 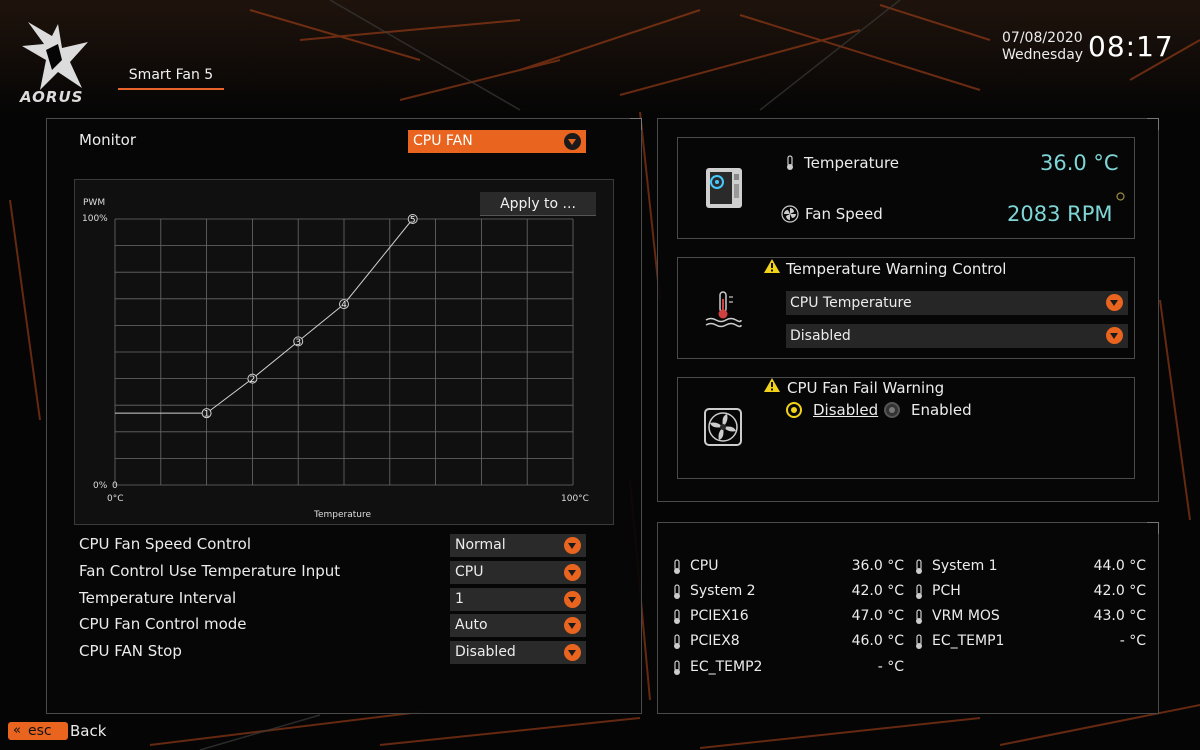 I want to click on monitor-label: Monitor, so click(x=108, y=140).